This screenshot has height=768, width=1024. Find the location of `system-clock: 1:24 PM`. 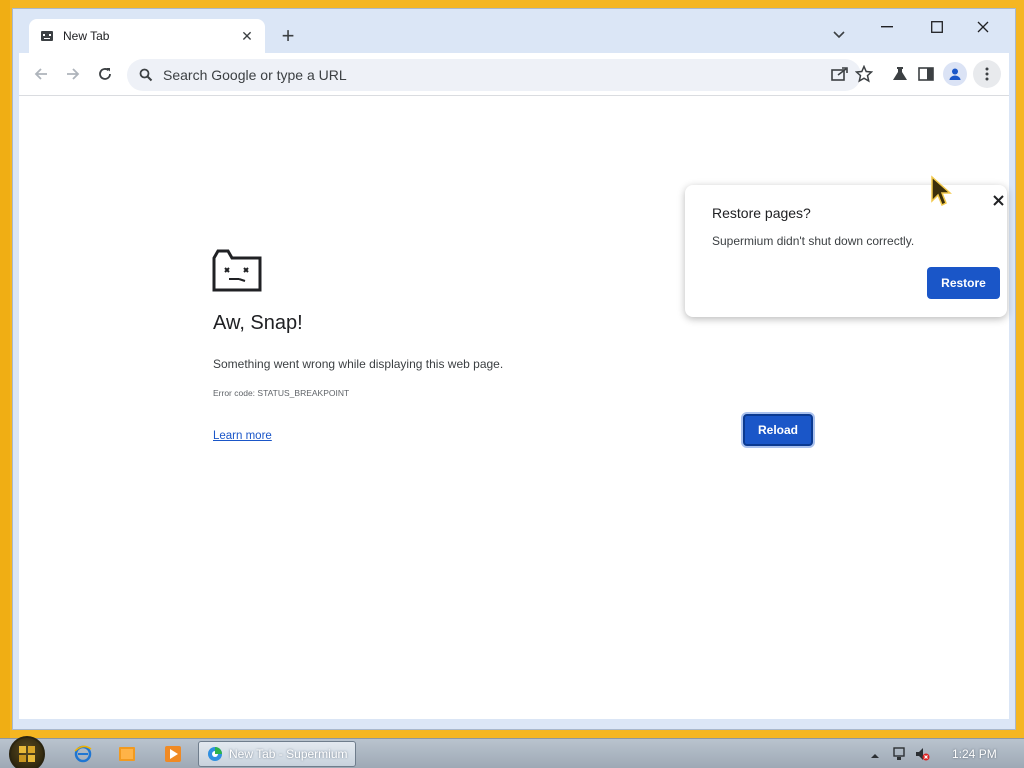

system-clock: 1:24 PM is located at coordinates (974, 754).